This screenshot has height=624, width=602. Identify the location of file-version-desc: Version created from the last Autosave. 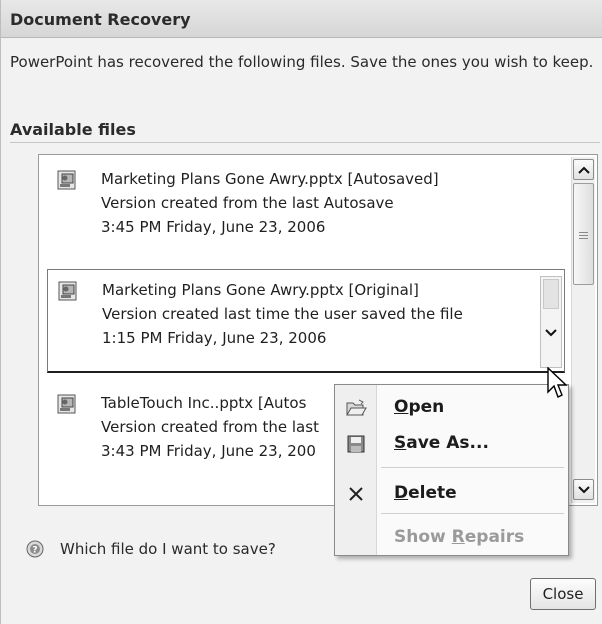
(247, 203).